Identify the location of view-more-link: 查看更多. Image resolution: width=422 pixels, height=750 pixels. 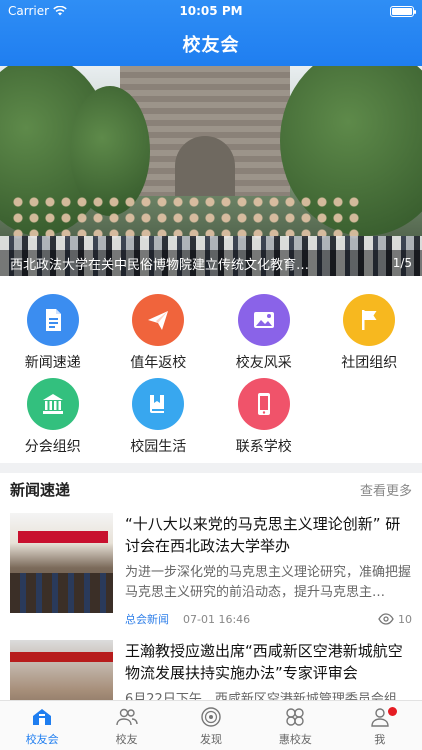
(386, 489).